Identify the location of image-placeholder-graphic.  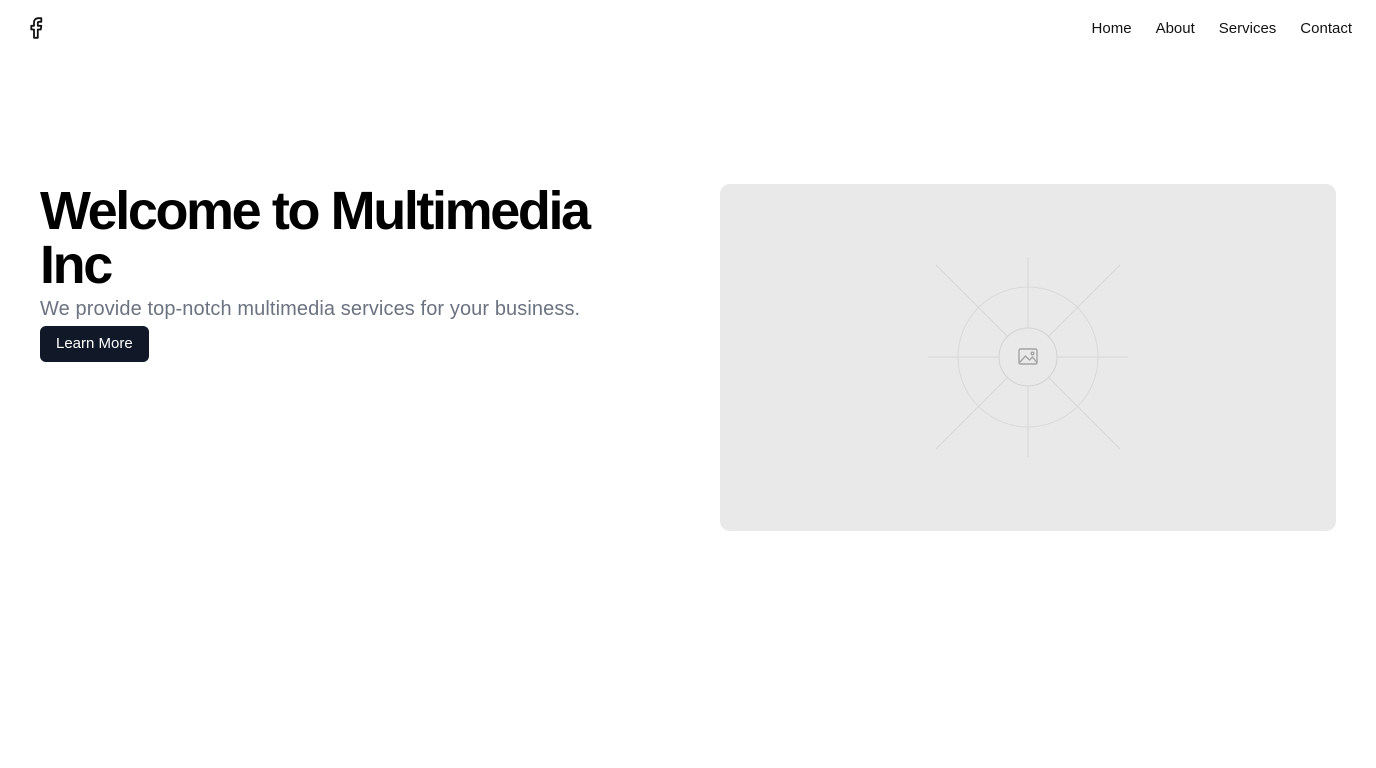
(1028, 357).